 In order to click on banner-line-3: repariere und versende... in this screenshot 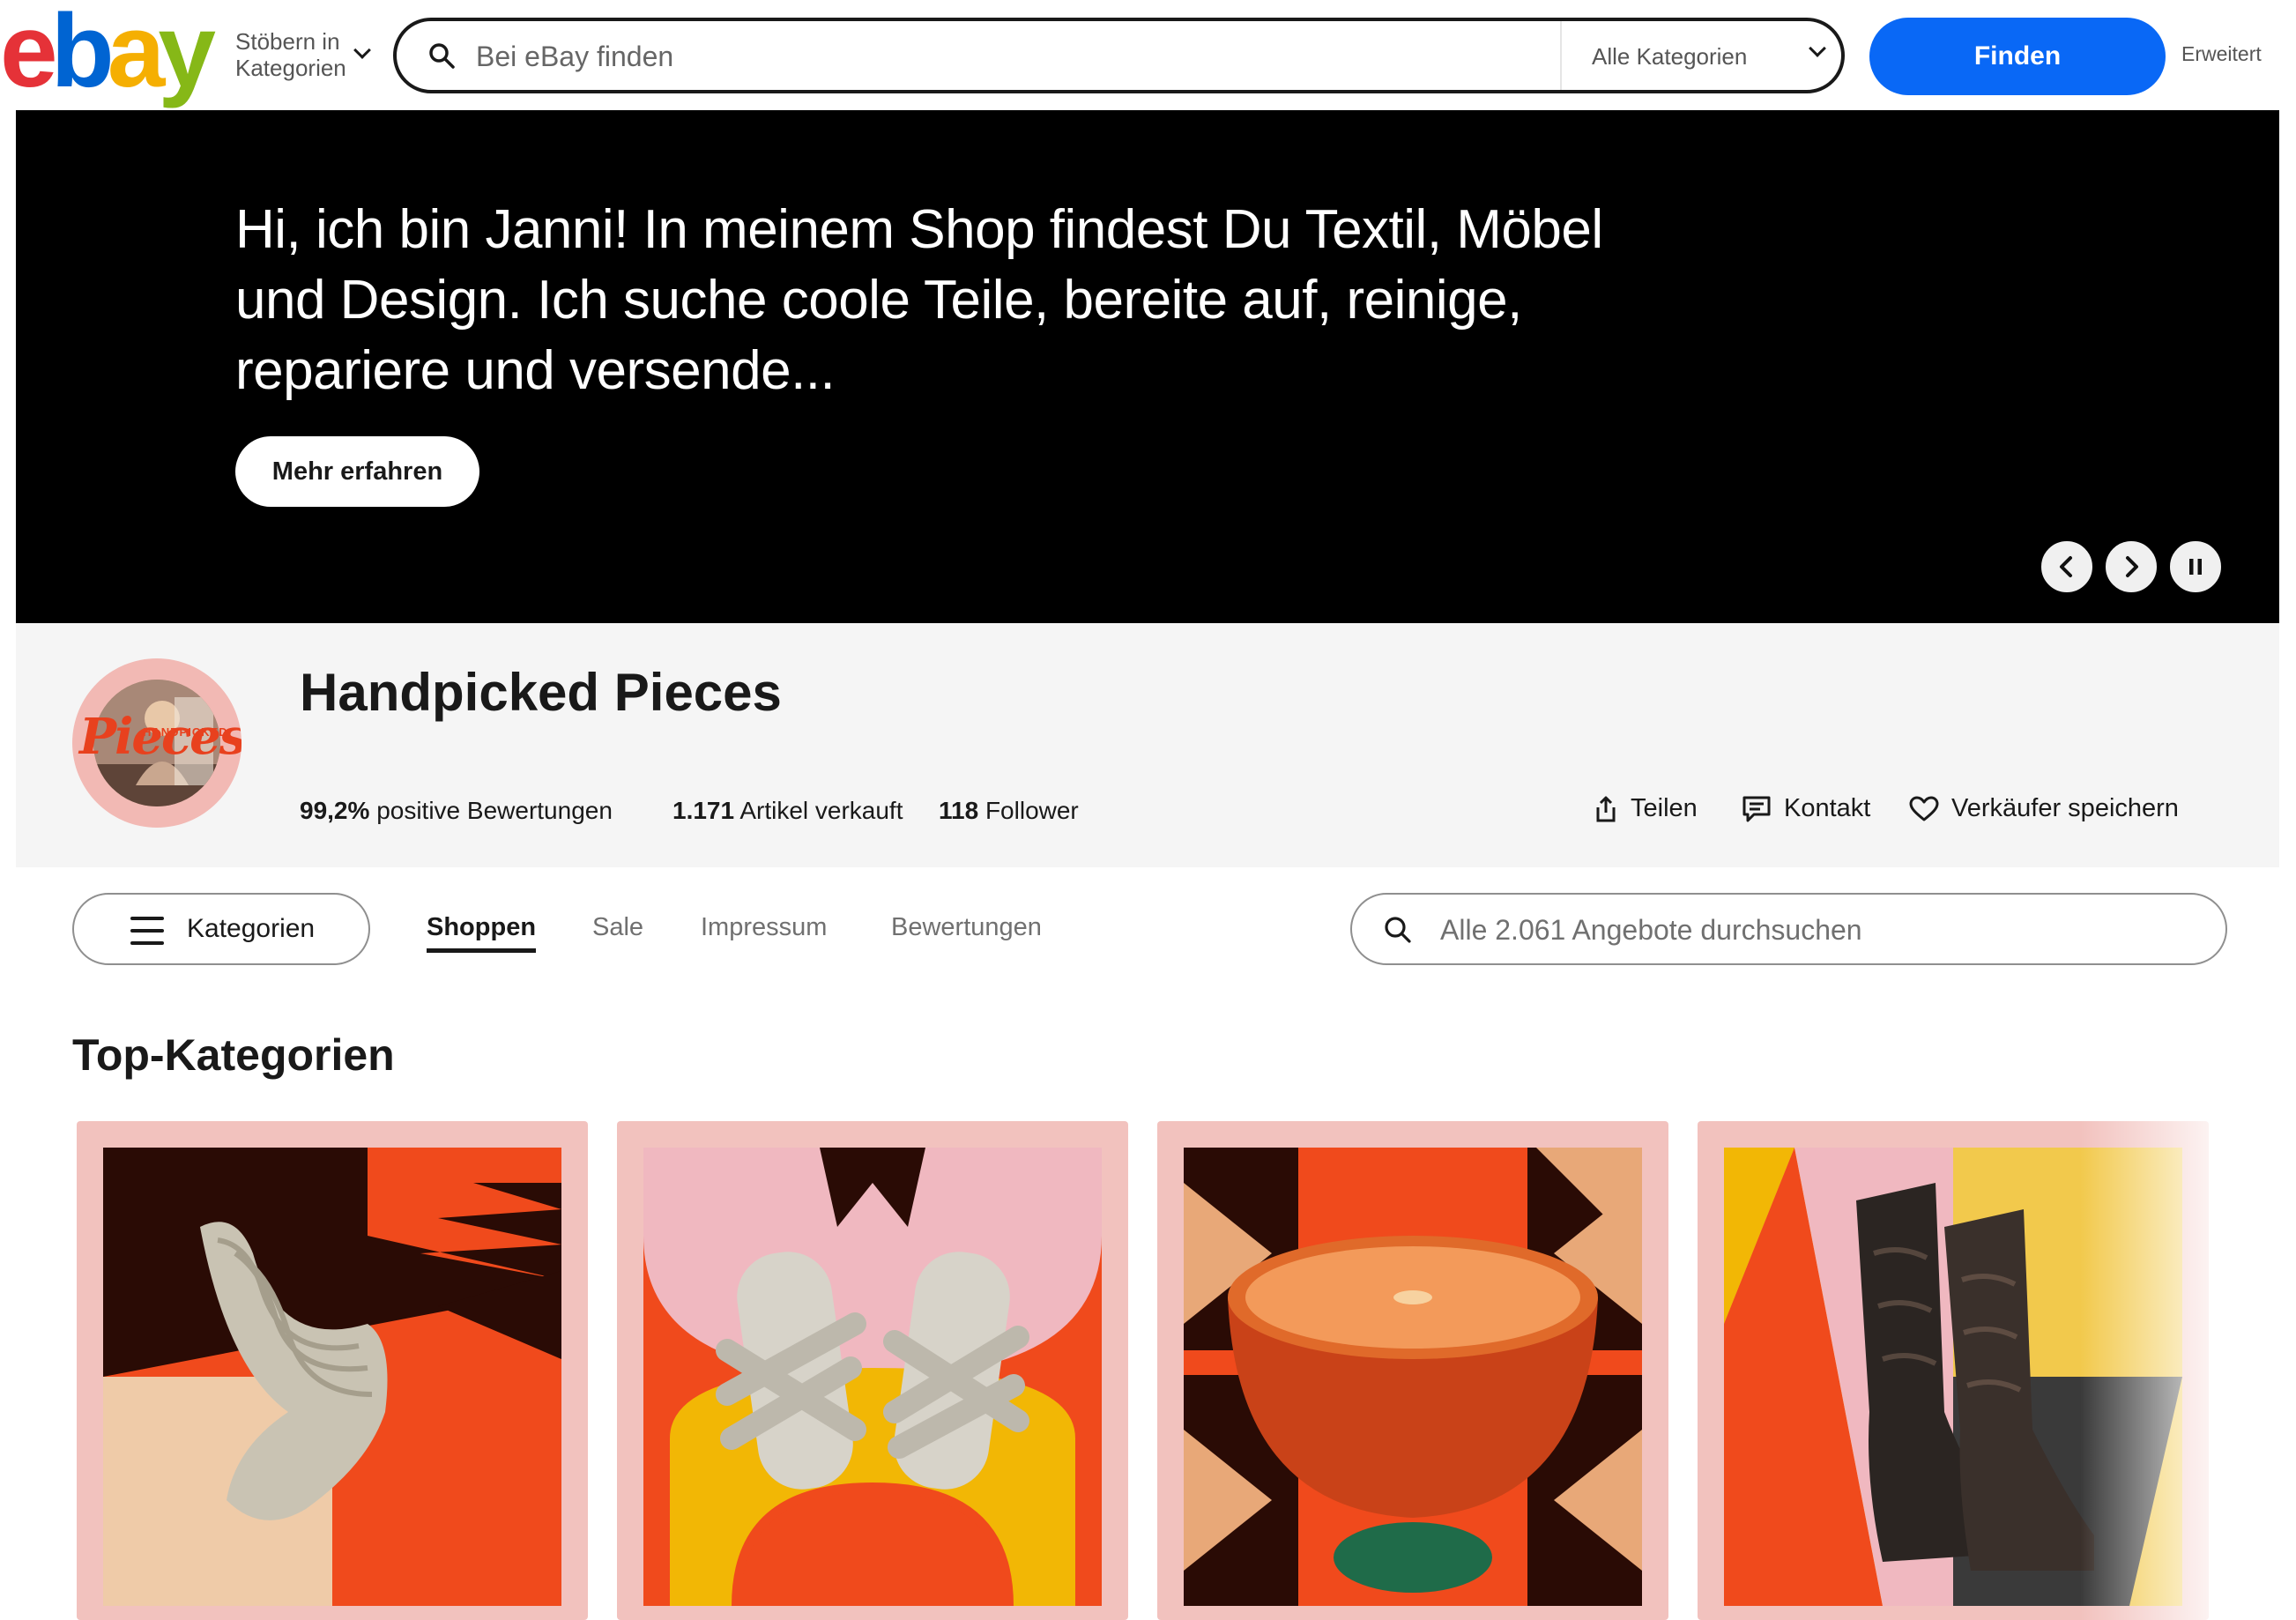, I will do `click(535, 370)`.